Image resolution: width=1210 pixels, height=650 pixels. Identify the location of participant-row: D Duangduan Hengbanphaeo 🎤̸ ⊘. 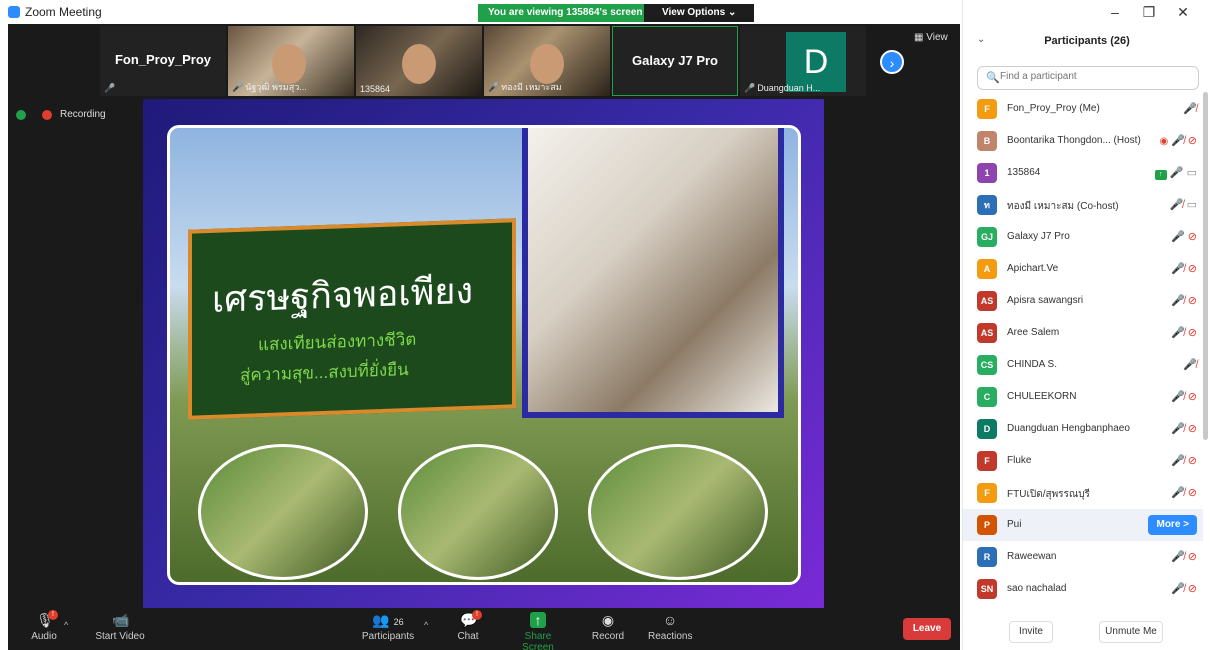
(1083, 429).